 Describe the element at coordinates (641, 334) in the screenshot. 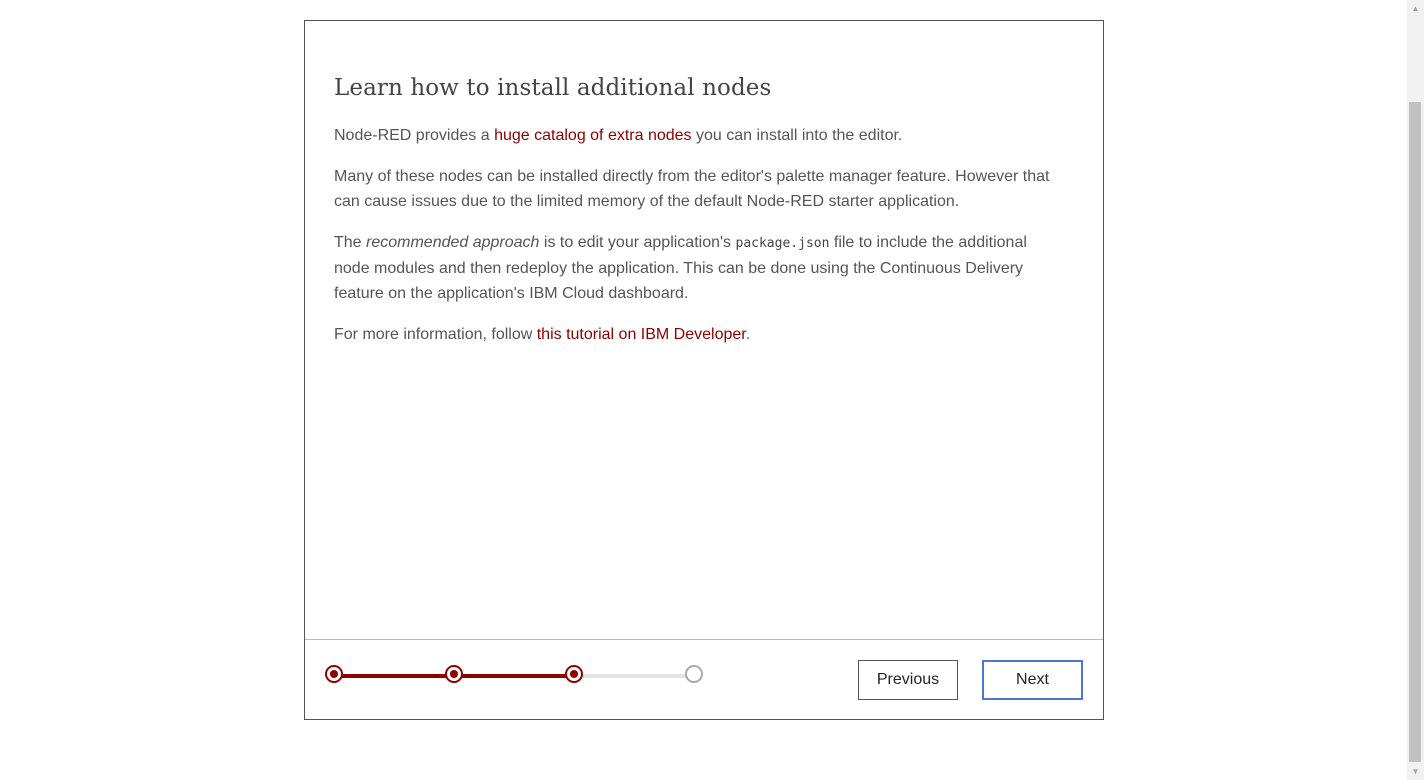

I see `tutorial-link: this tutorial on IBM Developer` at that location.